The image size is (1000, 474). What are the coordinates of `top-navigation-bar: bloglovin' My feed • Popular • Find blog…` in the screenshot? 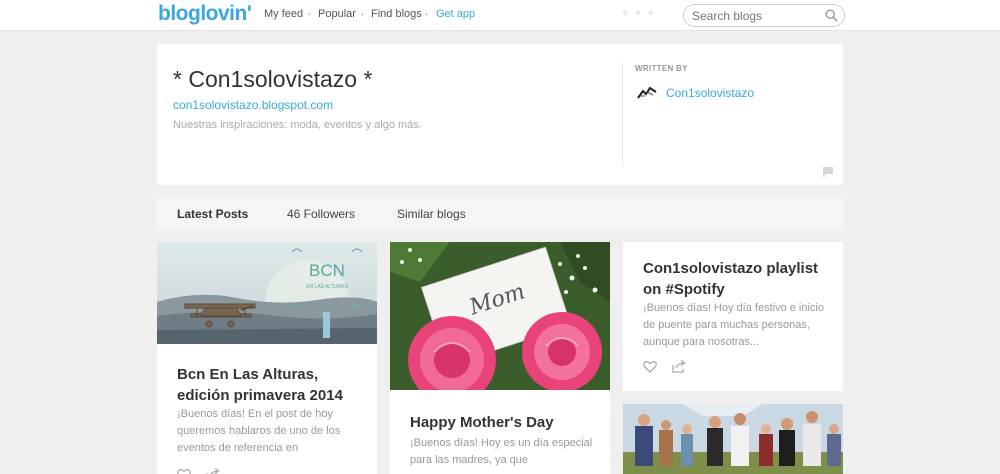 It's located at (500, 15).